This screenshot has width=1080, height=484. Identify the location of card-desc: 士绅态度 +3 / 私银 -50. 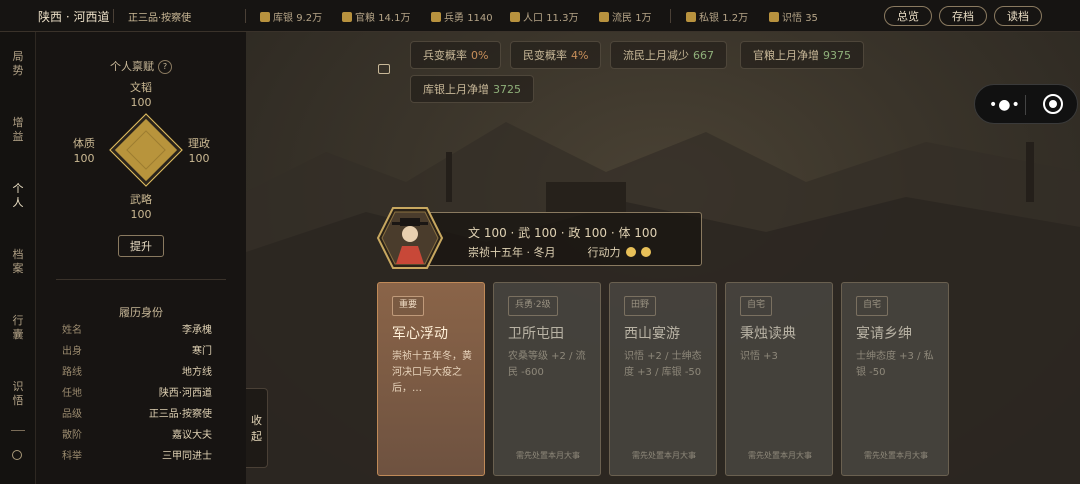
(895, 364).